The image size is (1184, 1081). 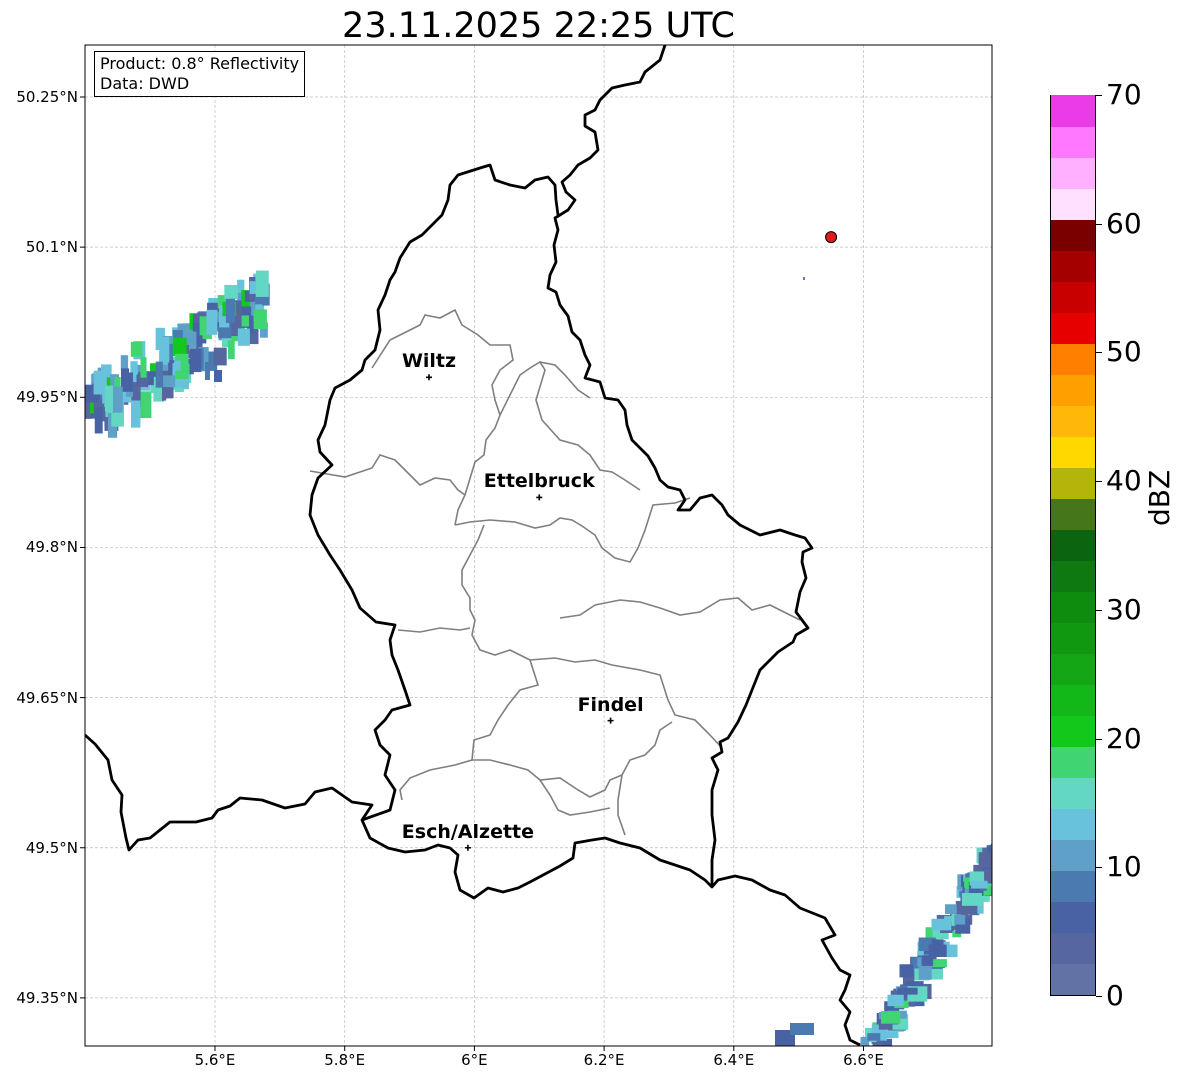 I want to click on city-label: Ettelbruck, so click(x=539, y=481).